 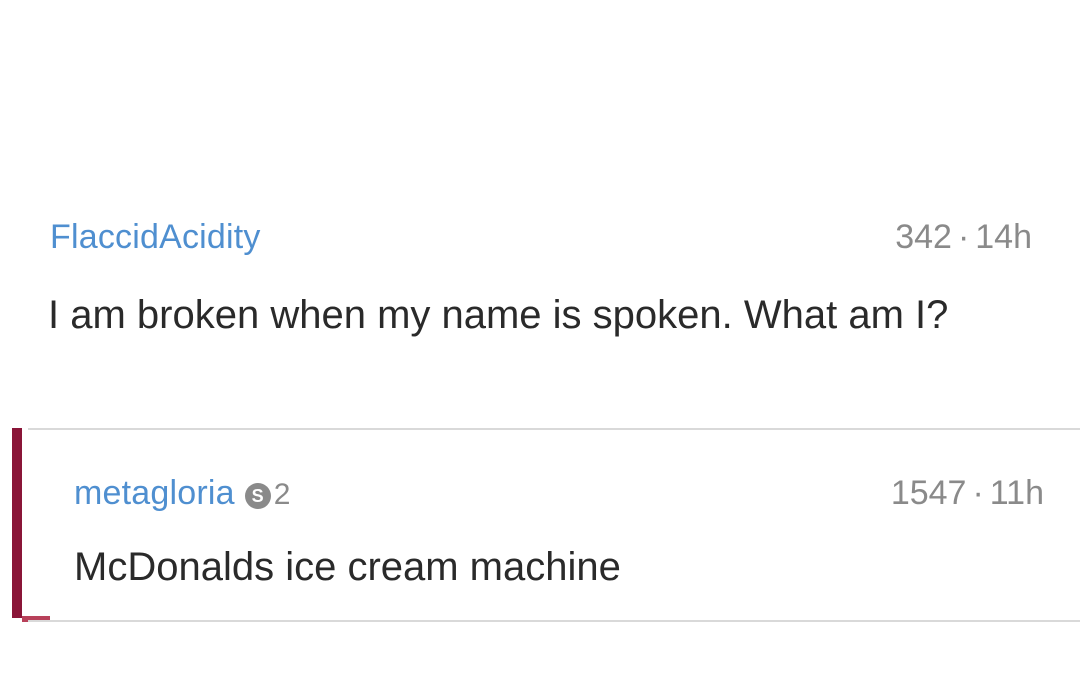 What do you see at coordinates (1003, 237) in the screenshot?
I see `comment-age: 14h` at bounding box center [1003, 237].